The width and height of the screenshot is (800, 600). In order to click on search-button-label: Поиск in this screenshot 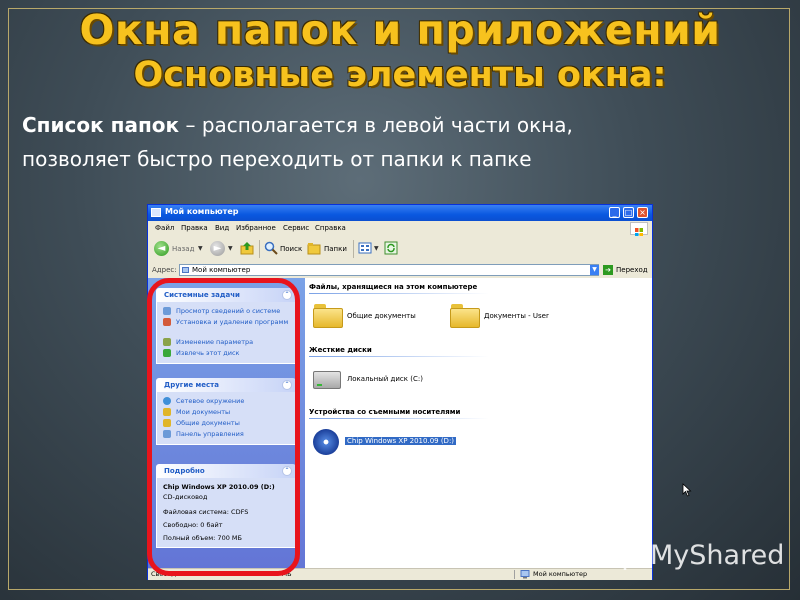, I will do `click(291, 249)`.